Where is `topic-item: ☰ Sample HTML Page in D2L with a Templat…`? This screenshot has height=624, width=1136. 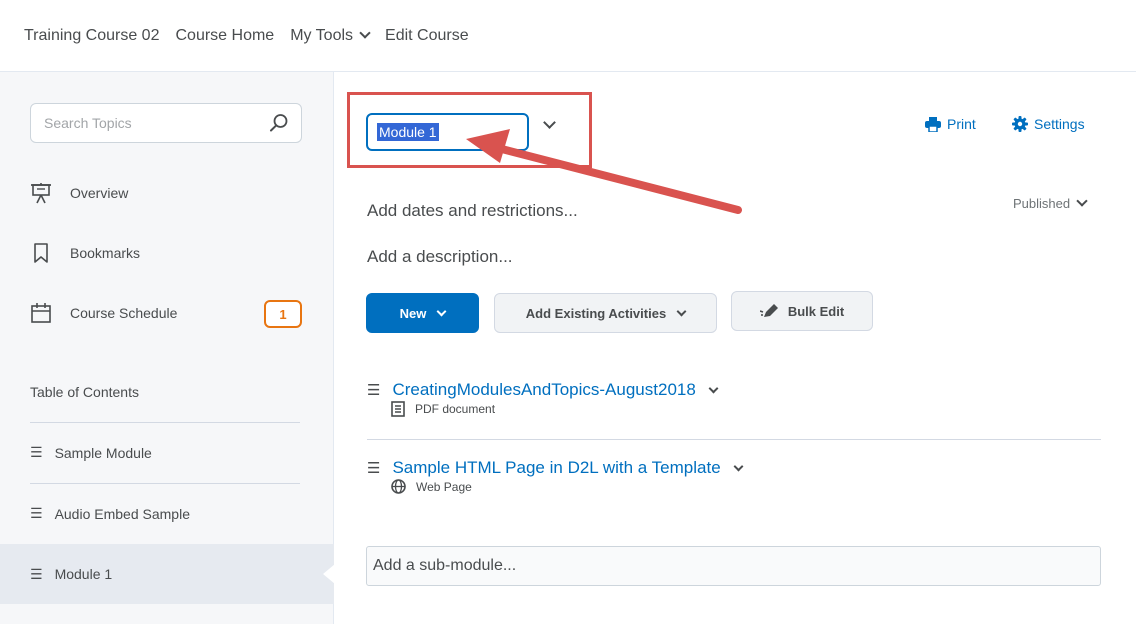
topic-item: ☰ Sample HTML Page in D2L with a Templat… is located at coordinates (734, 476).